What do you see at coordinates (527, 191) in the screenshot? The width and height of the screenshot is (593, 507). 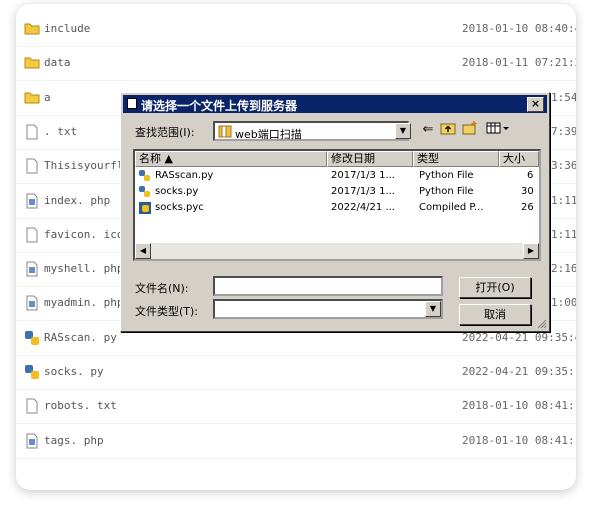 I see `file-size: 30` at bounding box center [527, 191].